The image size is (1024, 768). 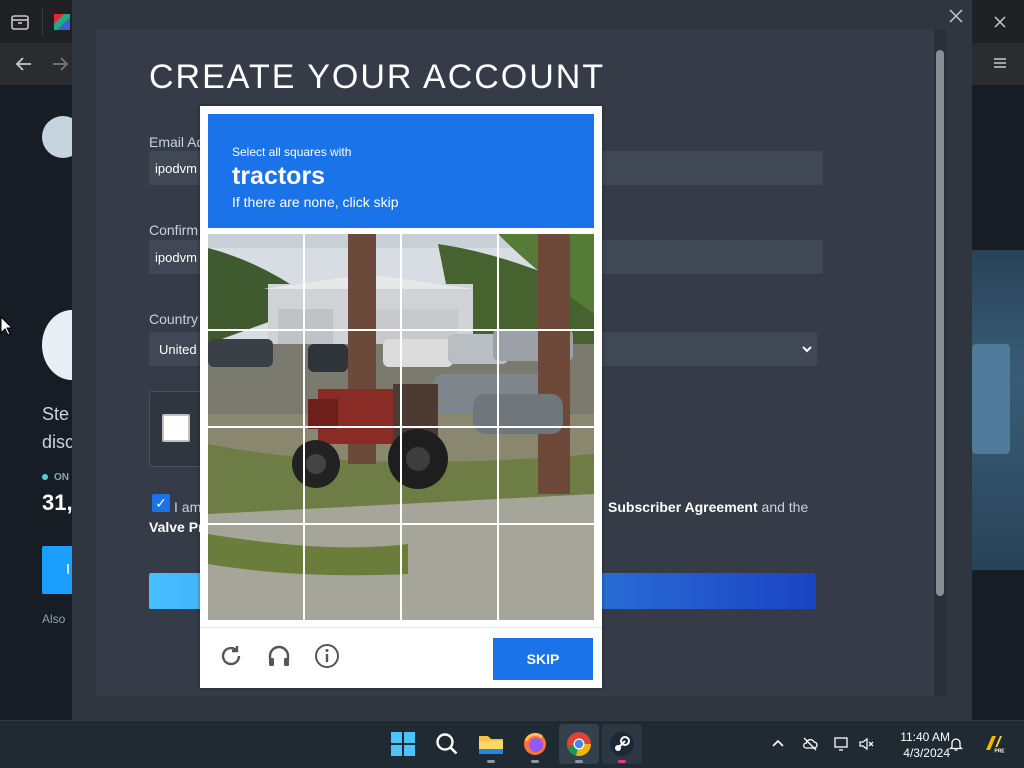 I want to click on captcha-instruction: Select all squares with, so click(x=292, y=152).